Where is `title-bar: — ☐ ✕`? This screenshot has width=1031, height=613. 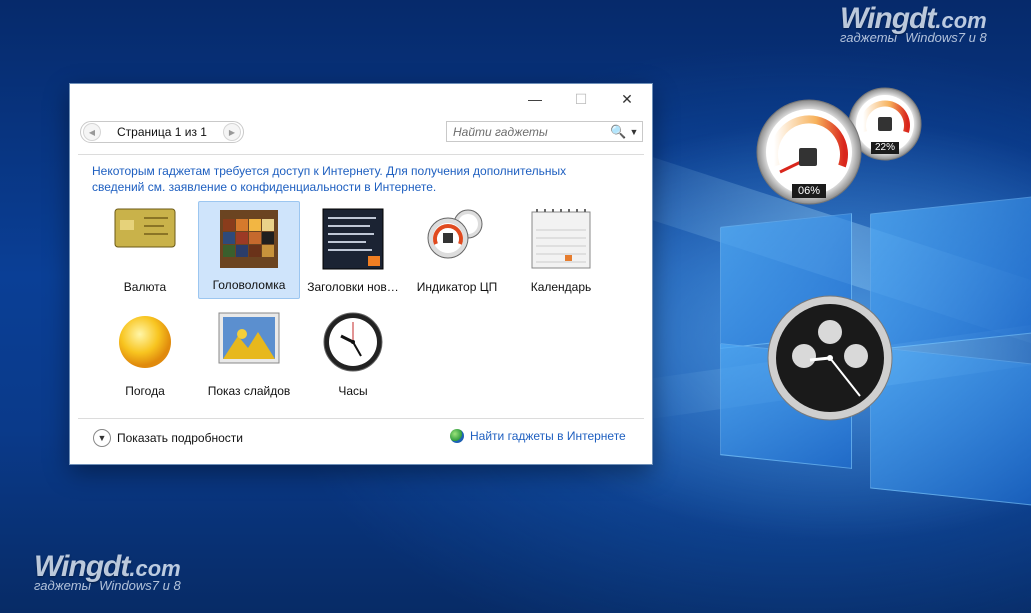 title-bar: — ☐ ✕ is located at coordinates (361, 99).